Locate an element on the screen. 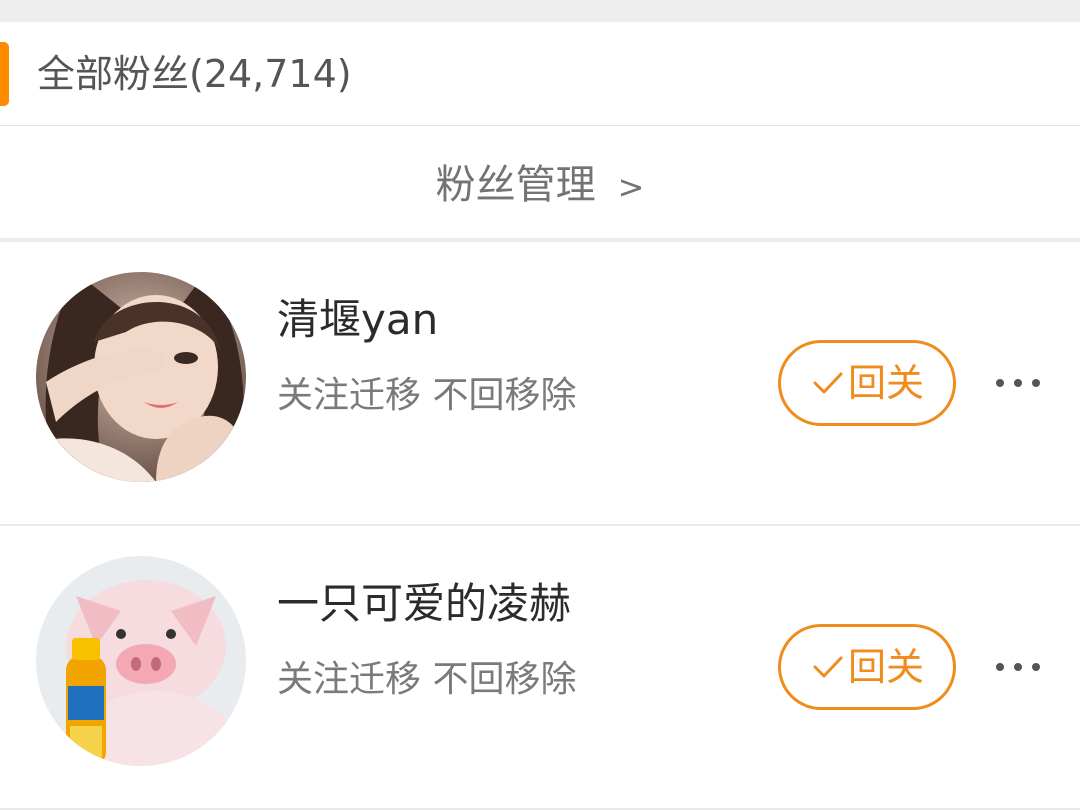 This screenshot has width=1080, height=810. fan-name: 一只可爱的凌赫 is located at coordinates (424, 604).